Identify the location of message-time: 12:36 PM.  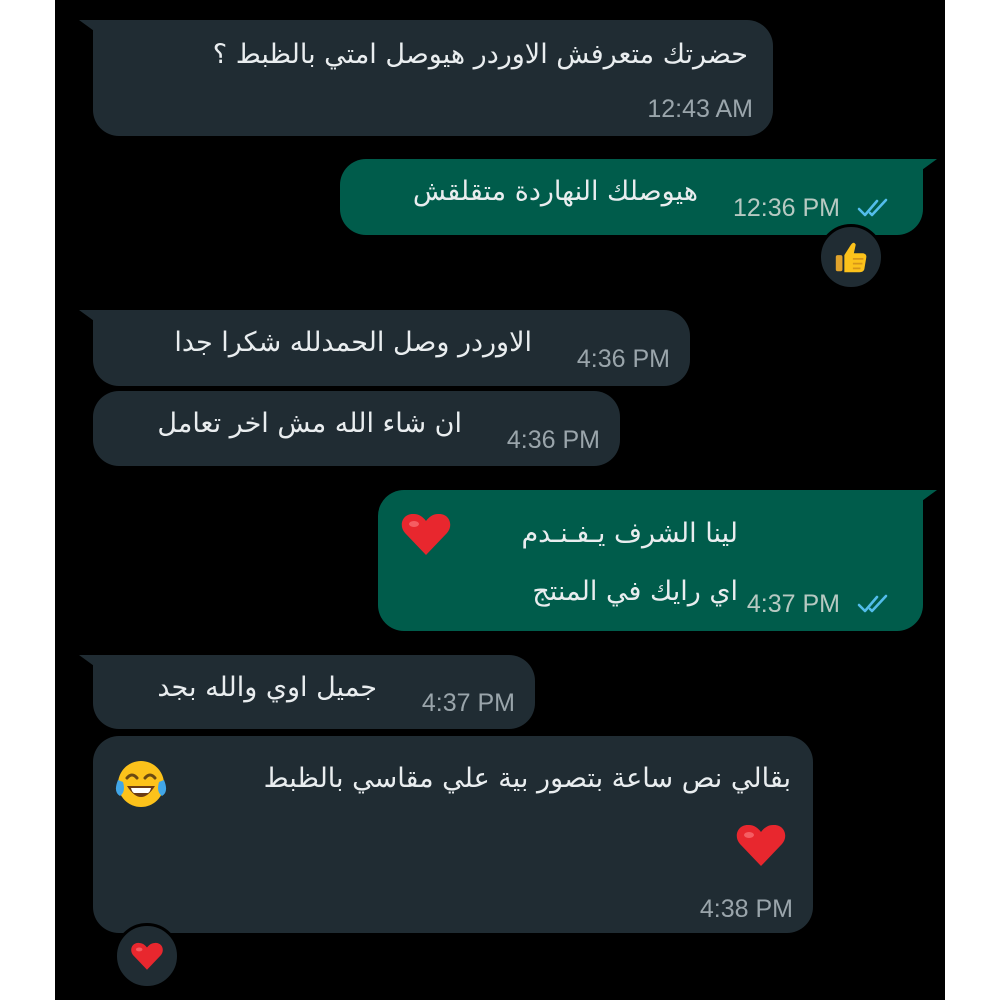
(786, 208).